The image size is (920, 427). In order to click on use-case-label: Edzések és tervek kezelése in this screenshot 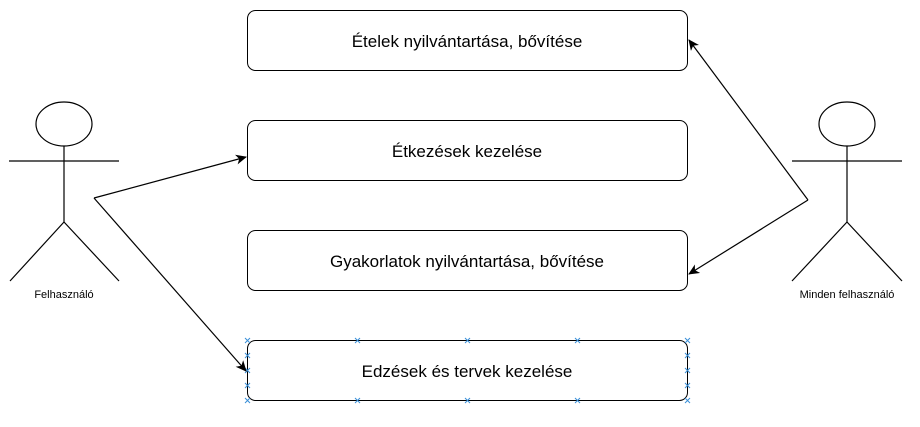, I will do `click(467, 371)`.